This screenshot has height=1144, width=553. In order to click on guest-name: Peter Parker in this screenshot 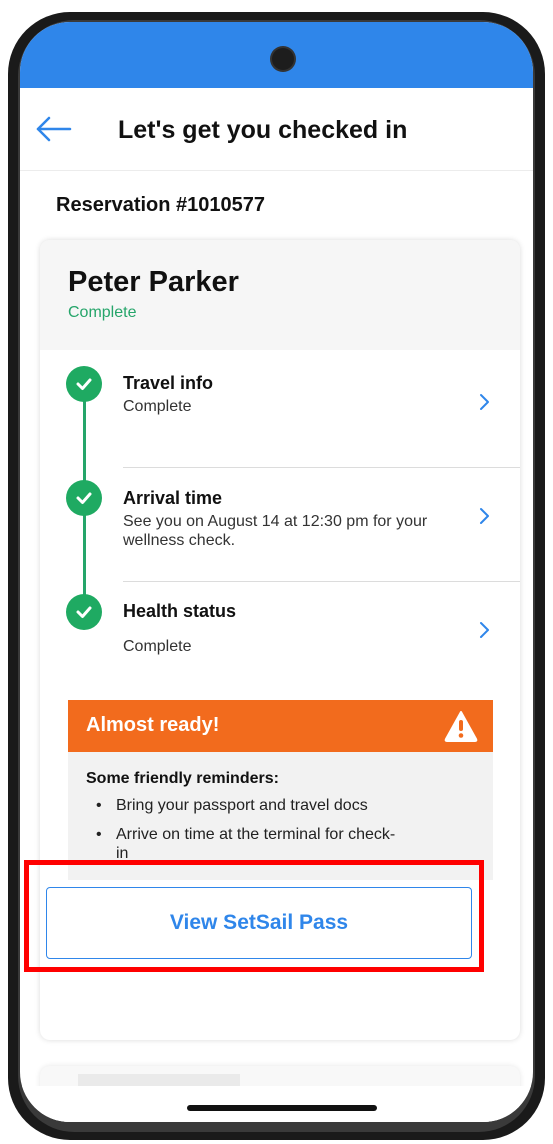, I will do `click(153, 282)`.